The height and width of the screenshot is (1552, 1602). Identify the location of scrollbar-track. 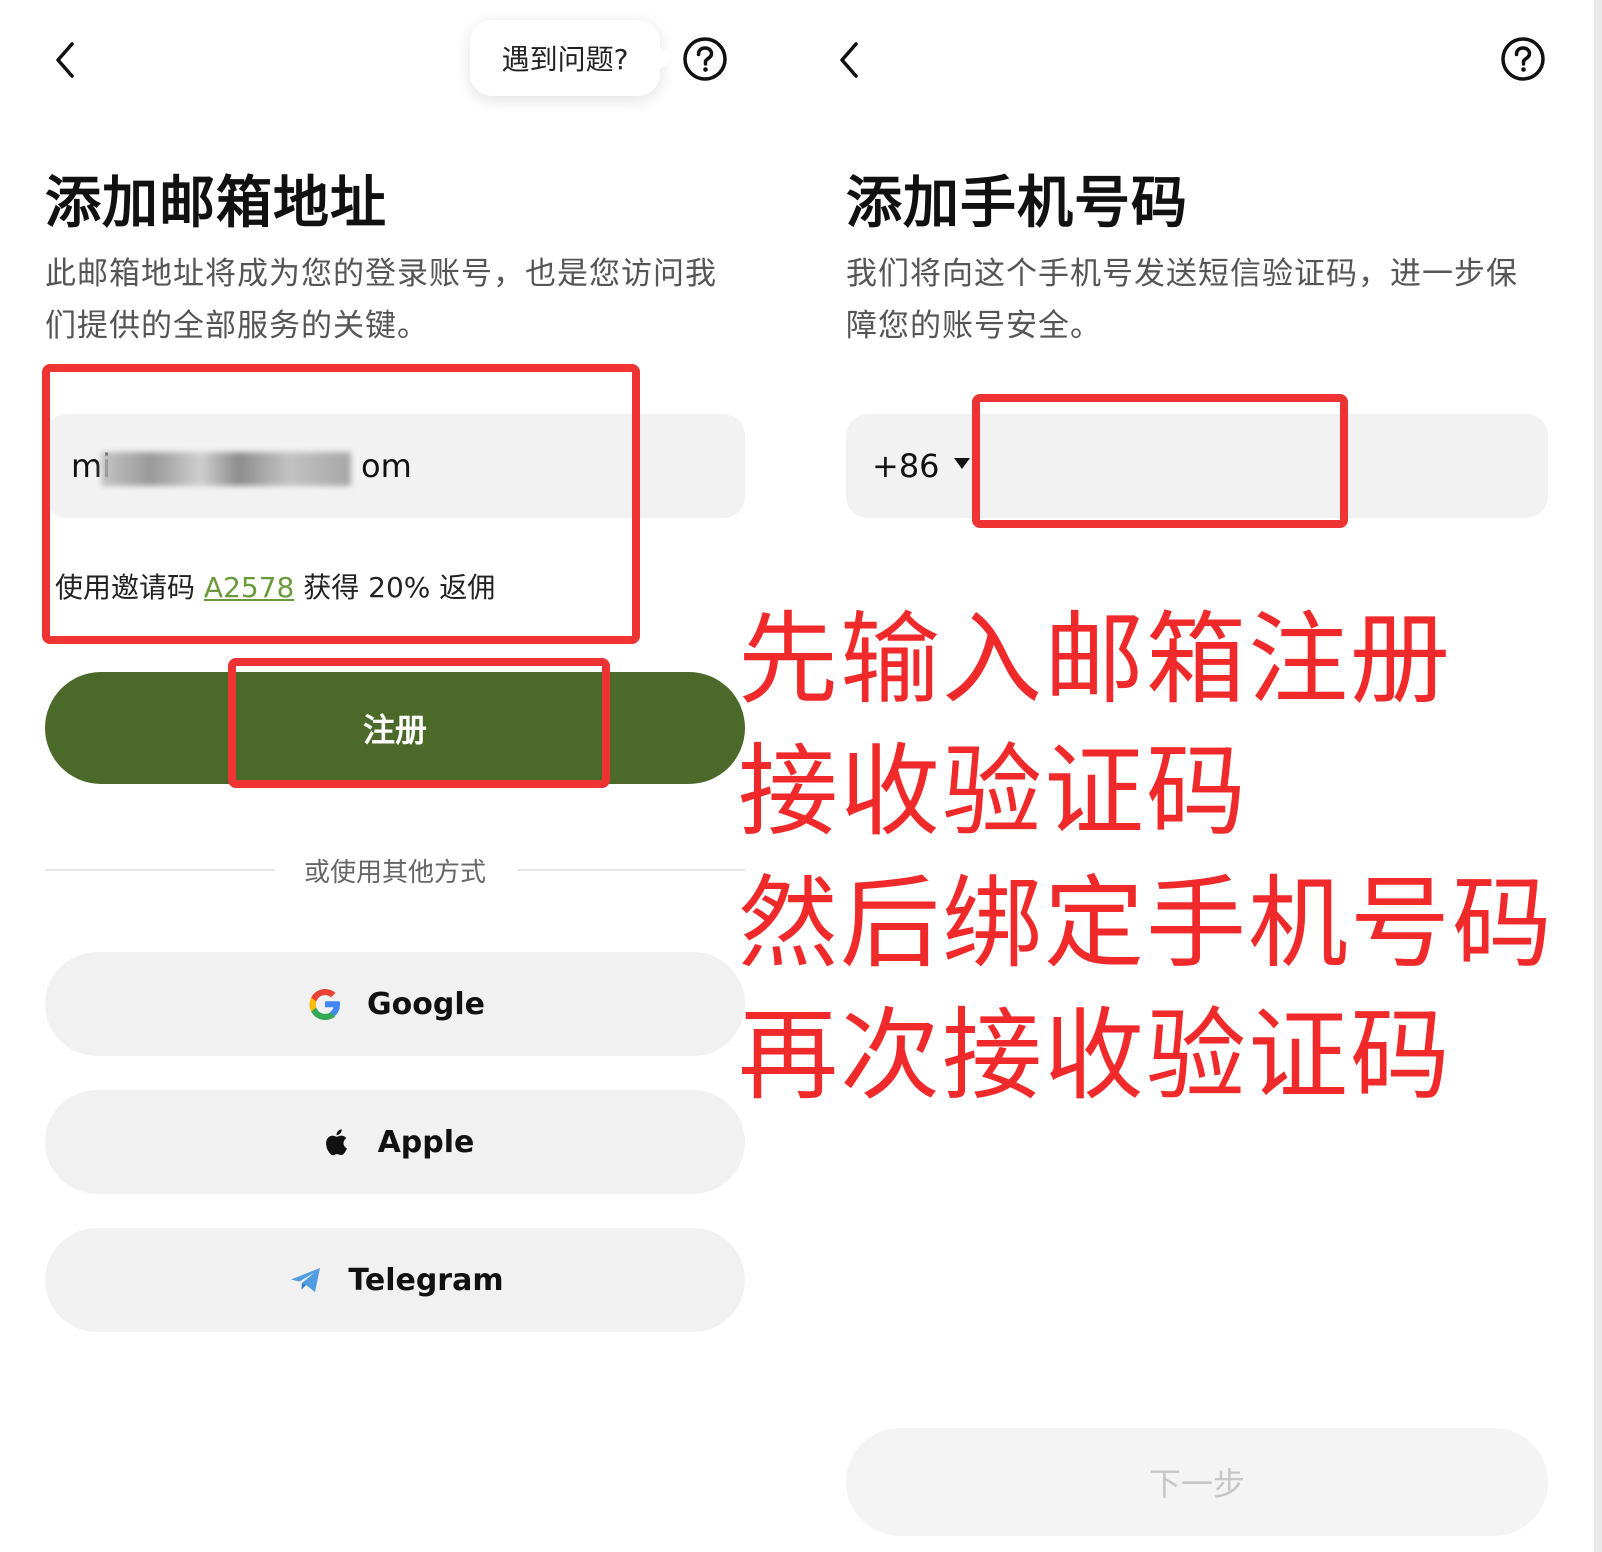
(1598, 776).